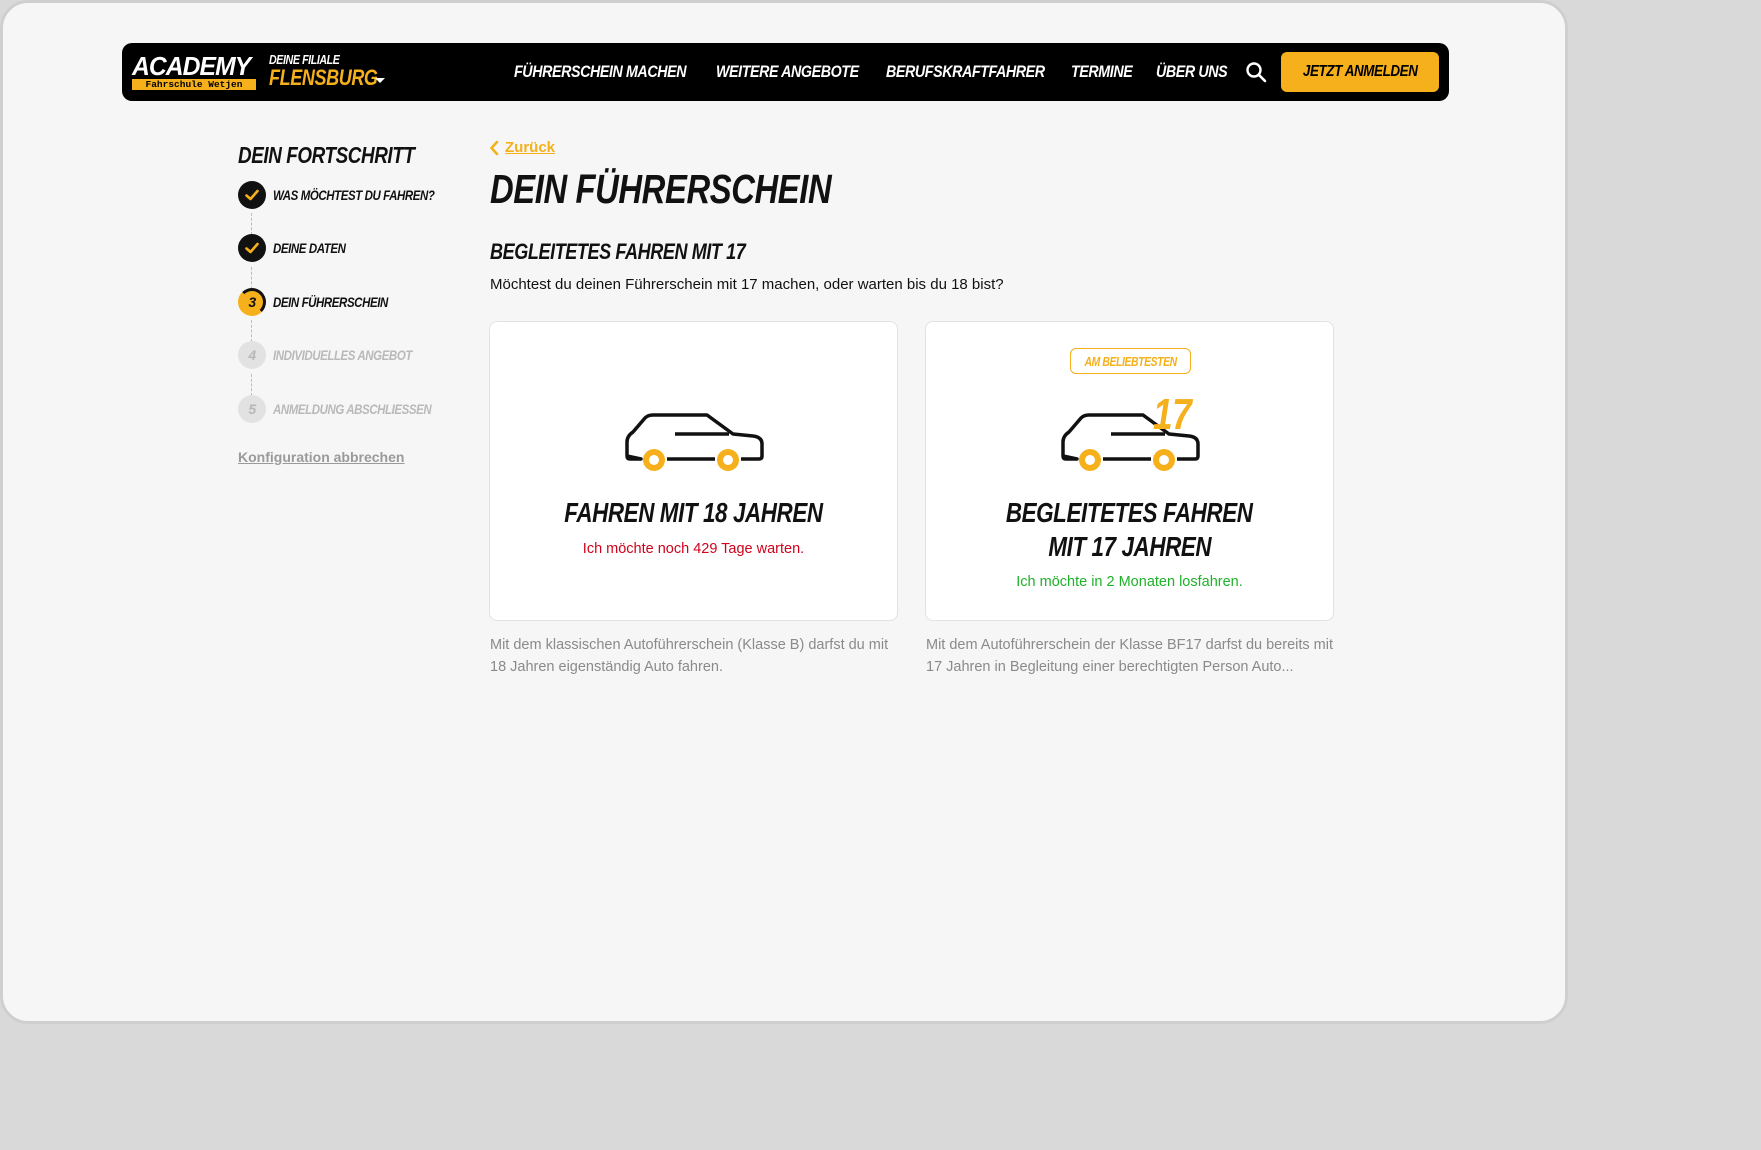  I want to click on most-popular-badge: AM BELIEBTESTEN, so click(1130, 361).